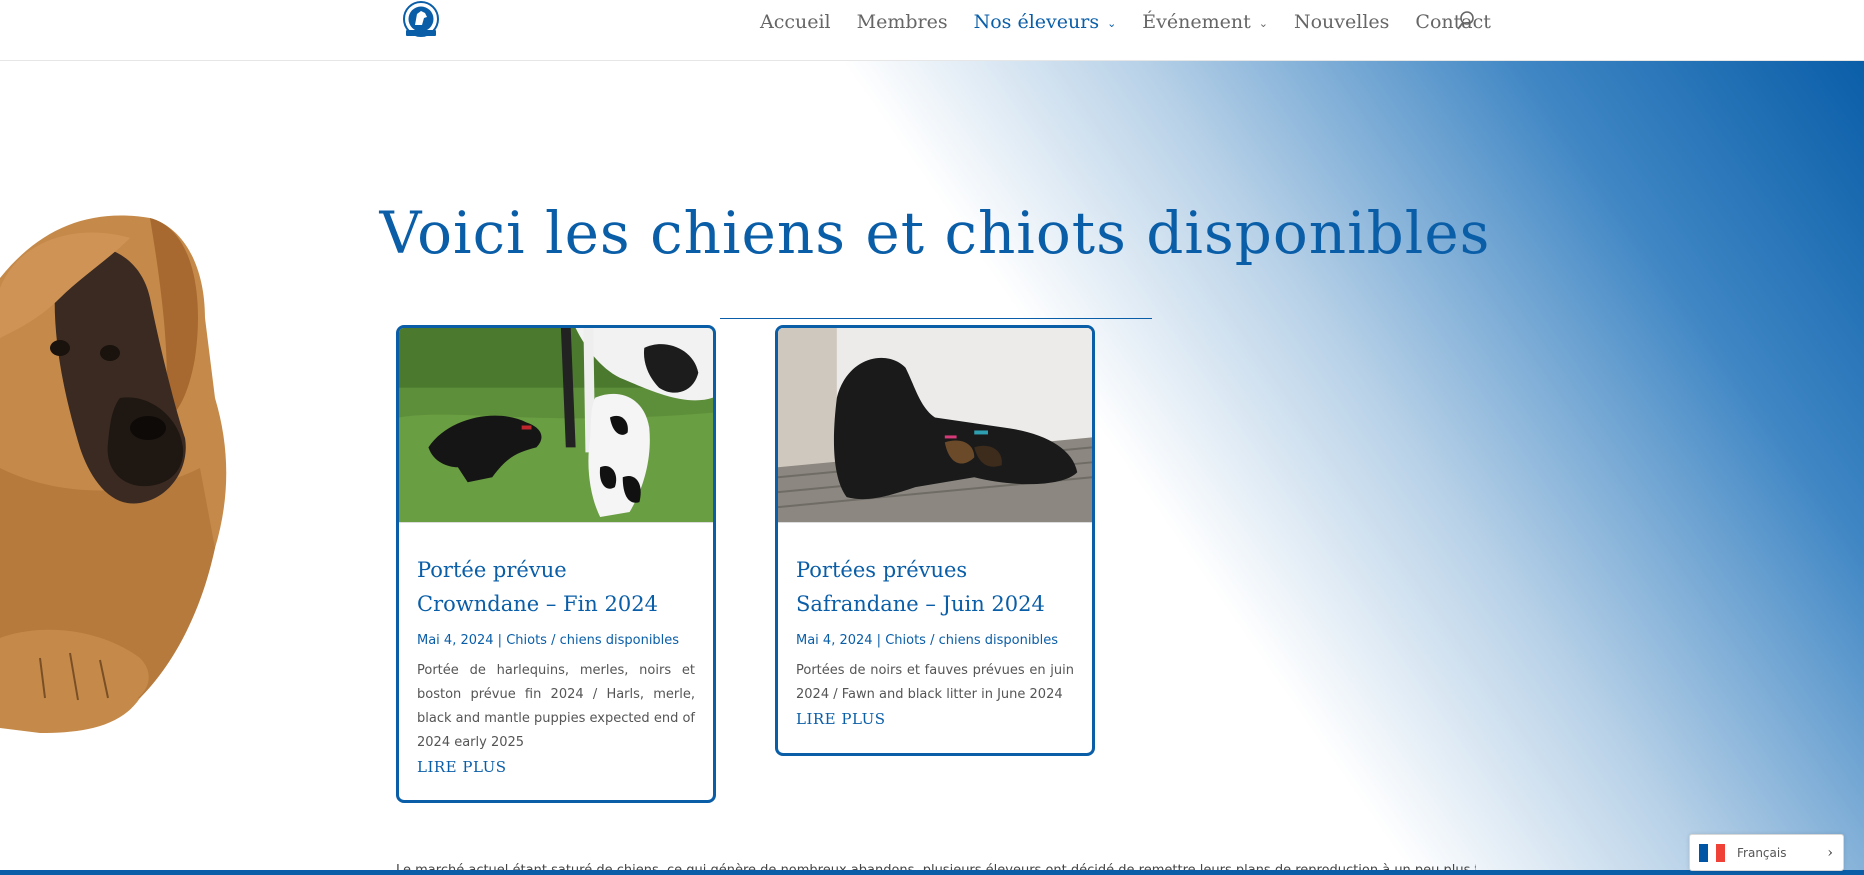 The image size is (1864, 875). What do you see at coordinates (556, 587) in the screenshot?
I see `post-title: Portée prévue Crowndane – Fin 2024` at bounding box center [556, 587].